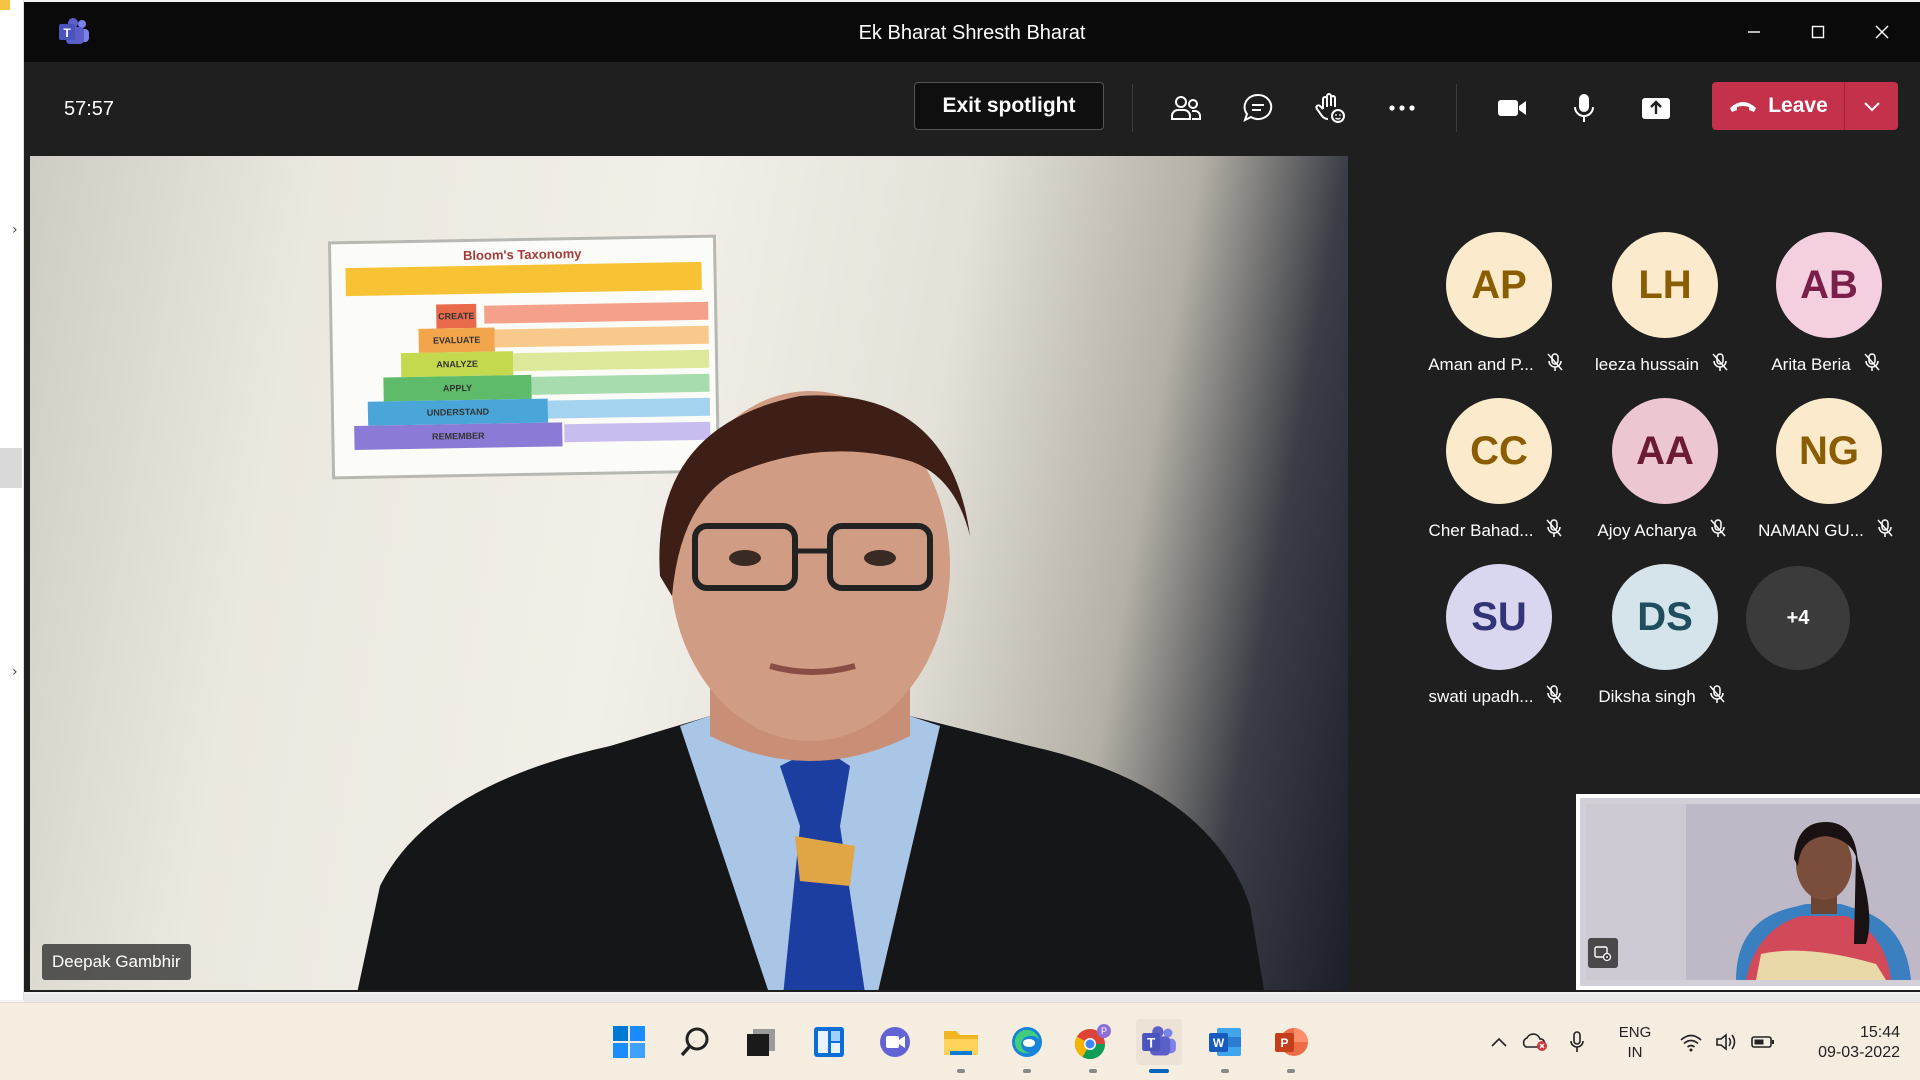 This screenshot has height=1080, width=1920. I want to click on svg-text: T, so click(1151, 1043).